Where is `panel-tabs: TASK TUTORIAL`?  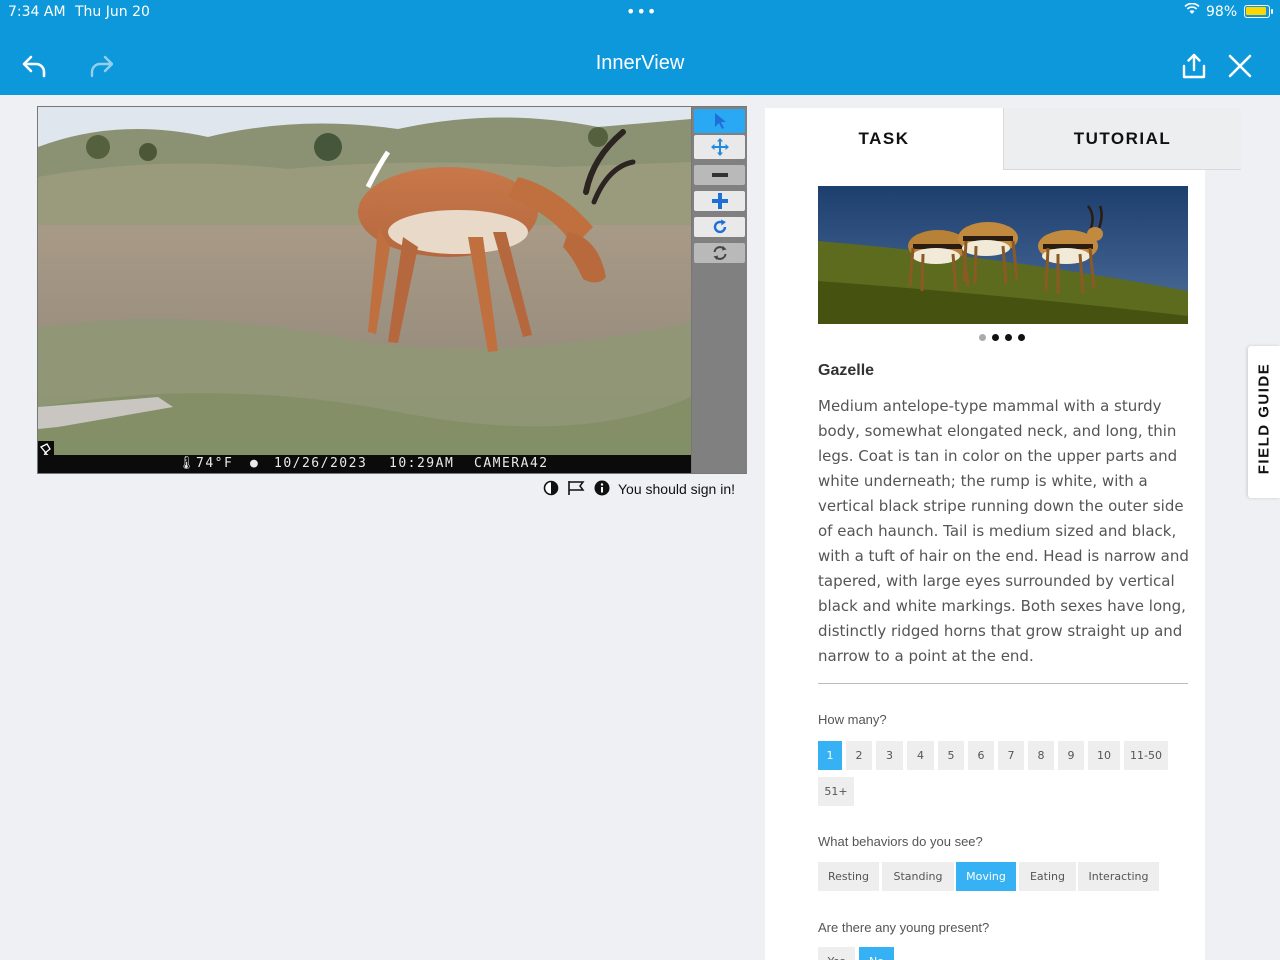 panel-tabs: TASK TUTORIAL is located at coordinates (1003, 139).